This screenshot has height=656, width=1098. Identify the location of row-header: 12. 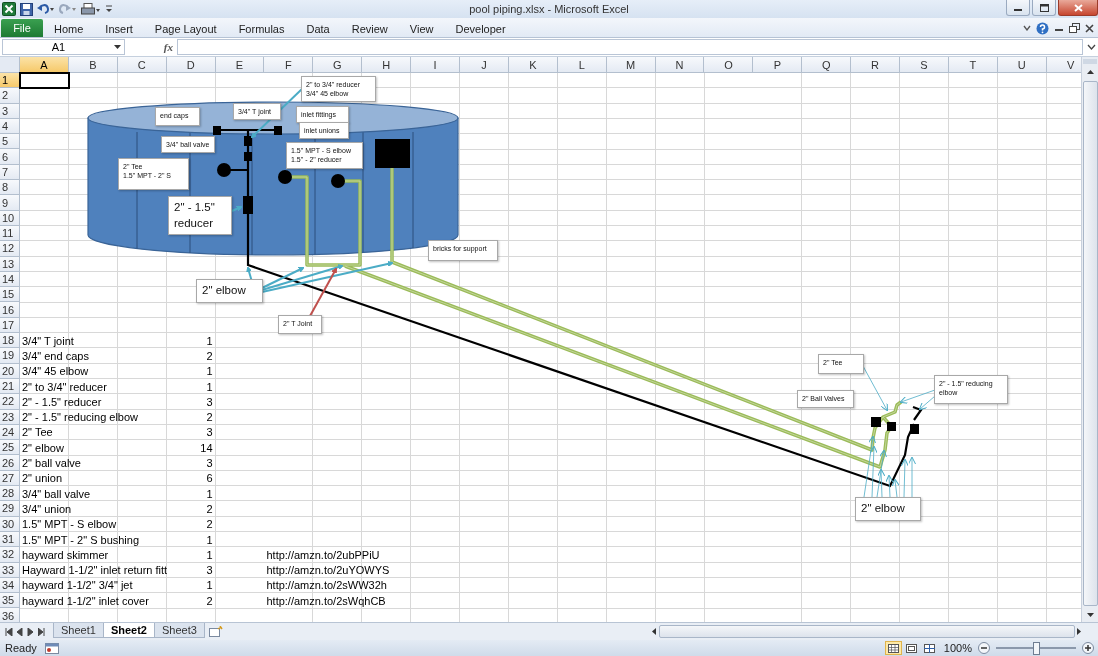
(10, 249).